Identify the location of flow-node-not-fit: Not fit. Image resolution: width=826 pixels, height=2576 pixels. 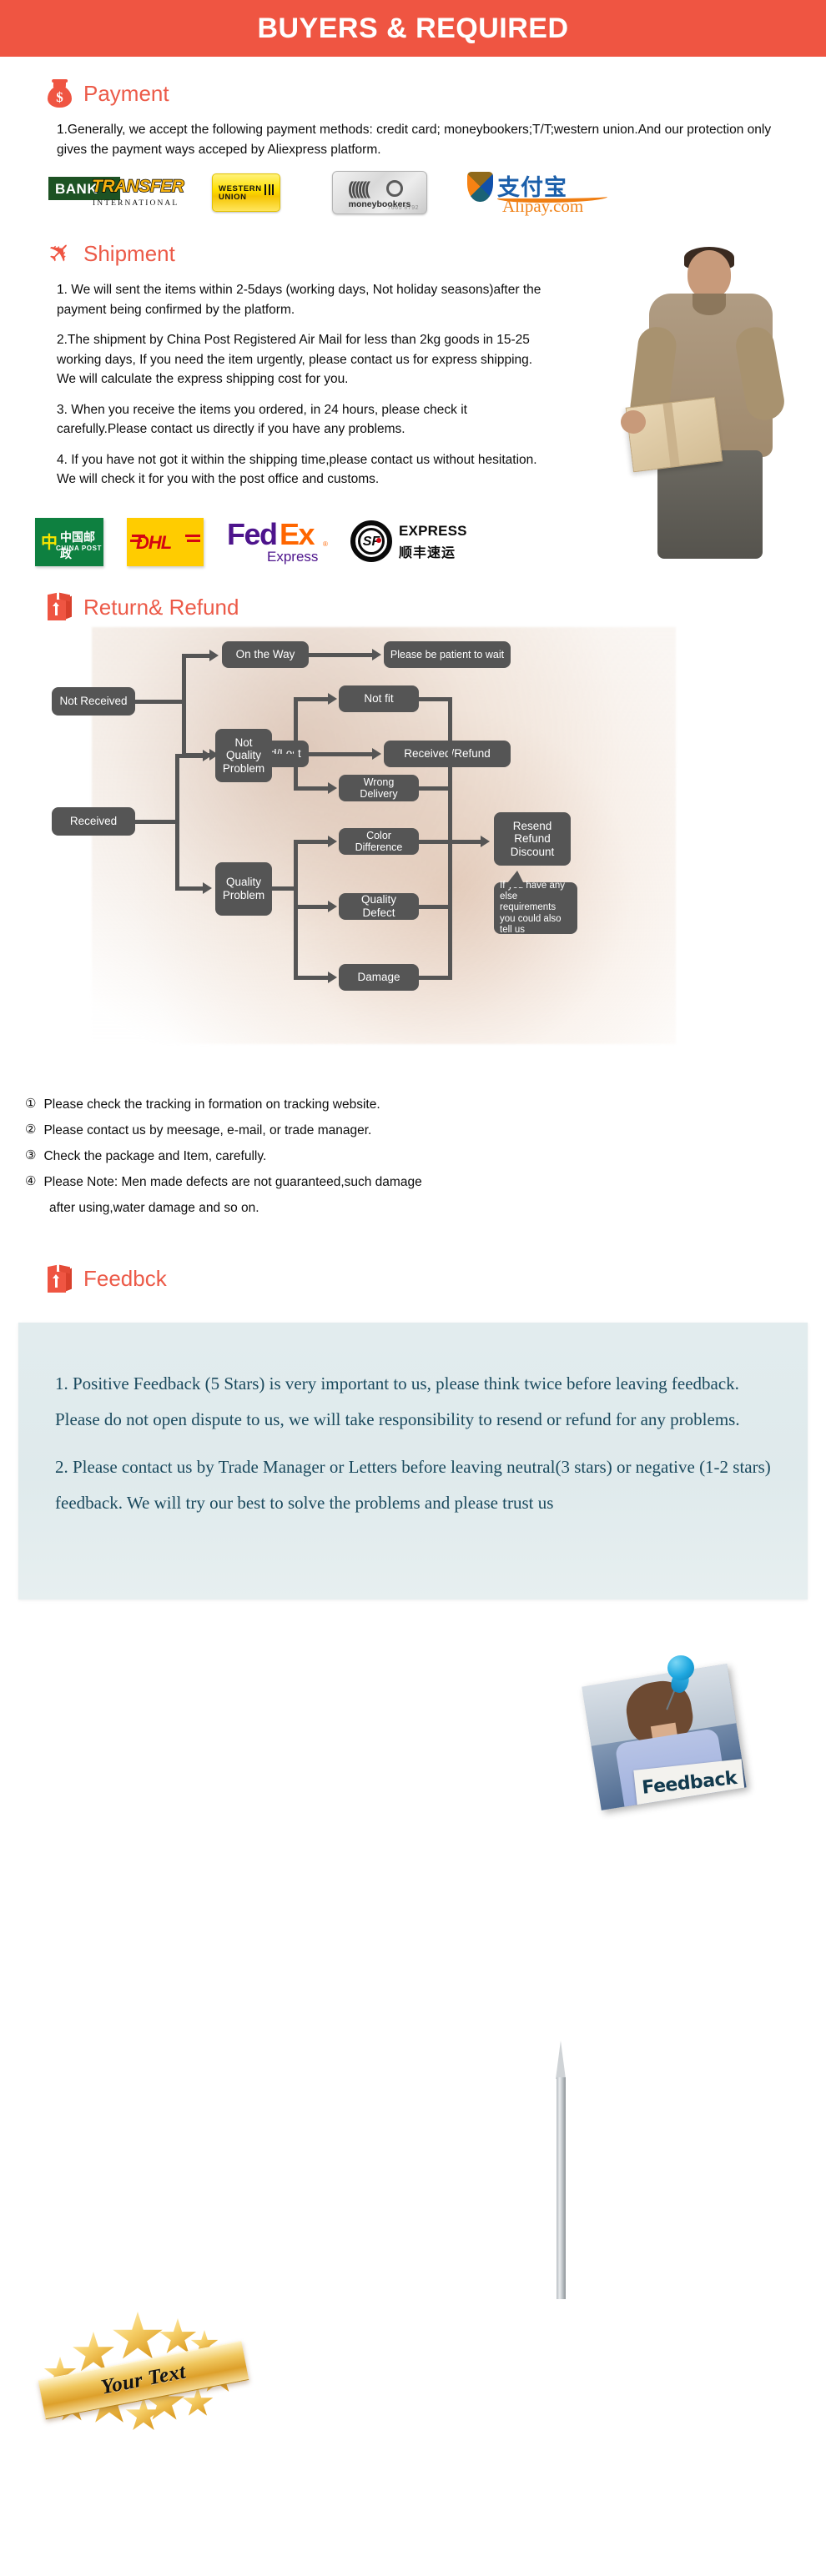
(379, 699).